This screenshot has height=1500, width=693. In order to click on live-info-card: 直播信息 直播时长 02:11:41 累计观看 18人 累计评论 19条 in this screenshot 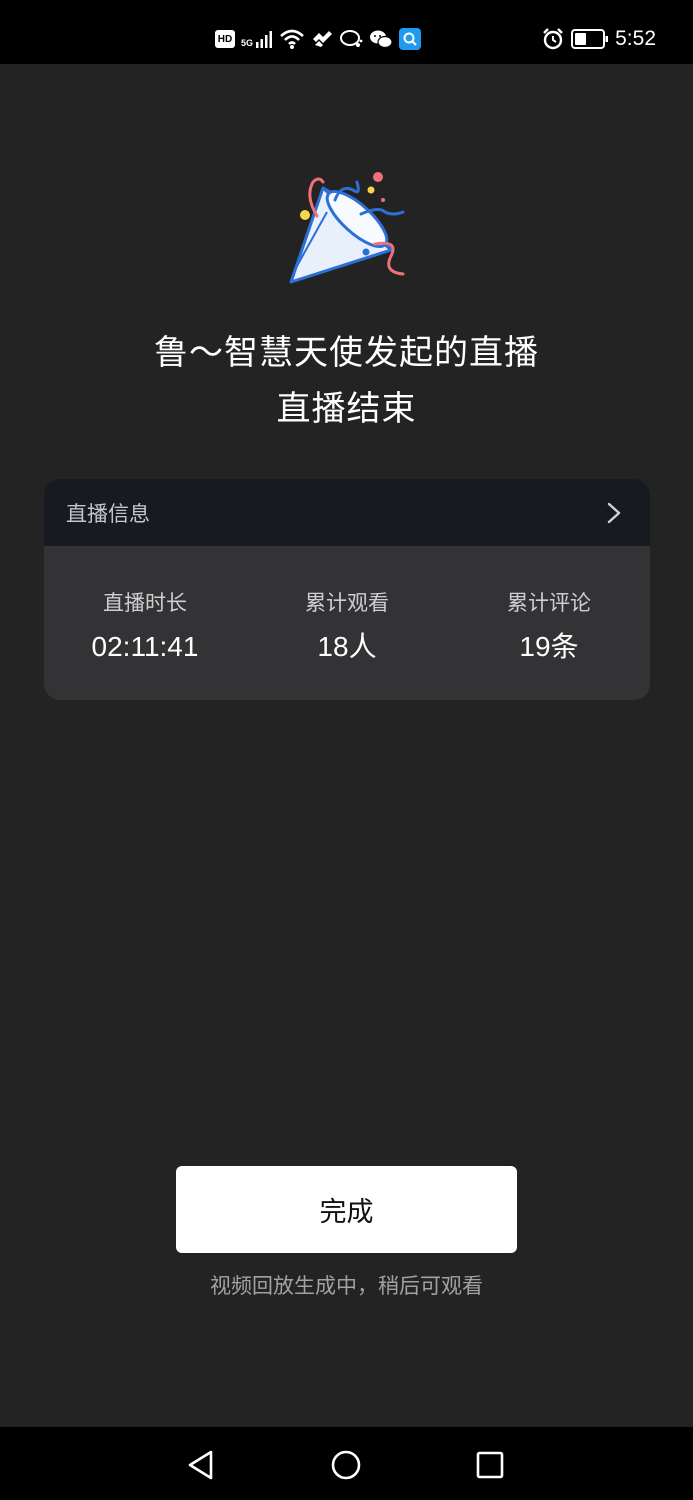, I will do `click(347, 589)`.